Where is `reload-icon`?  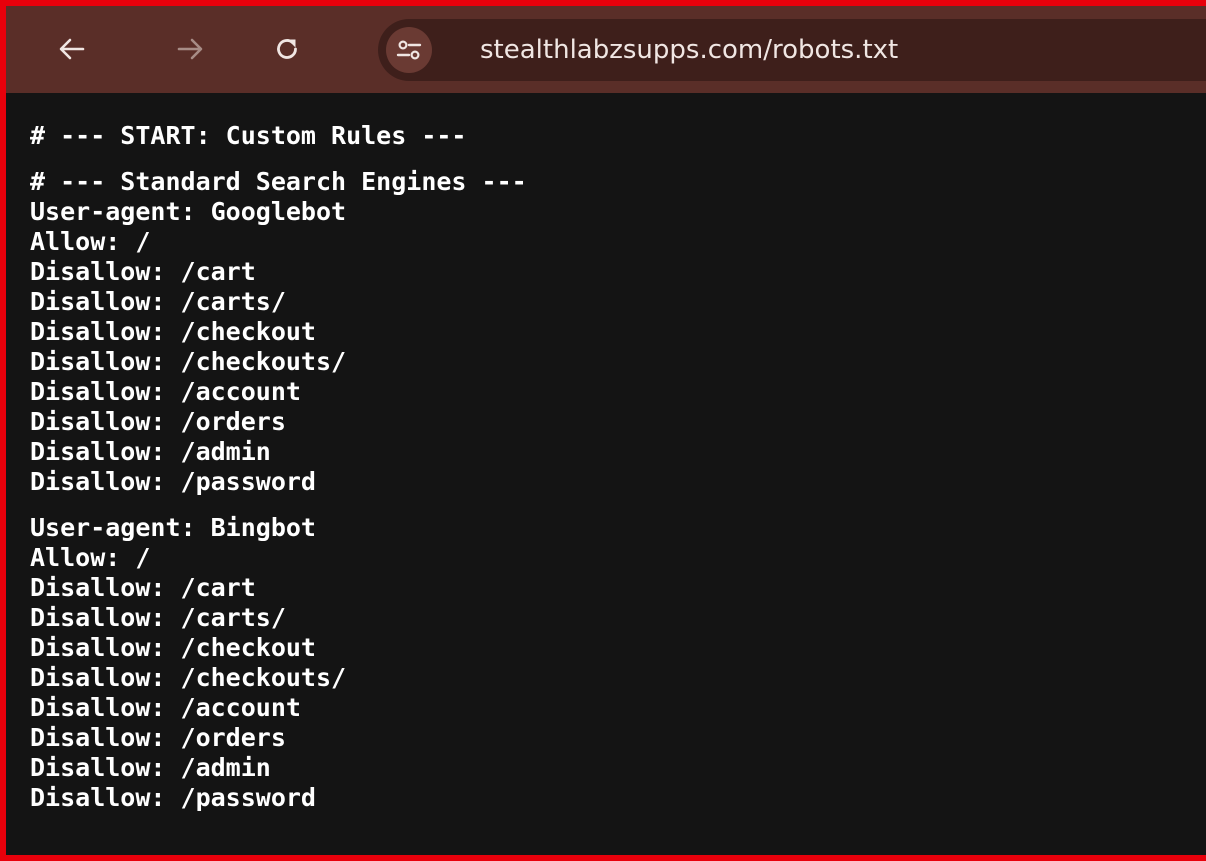 reload-icon is located at coordinates (287, 49).